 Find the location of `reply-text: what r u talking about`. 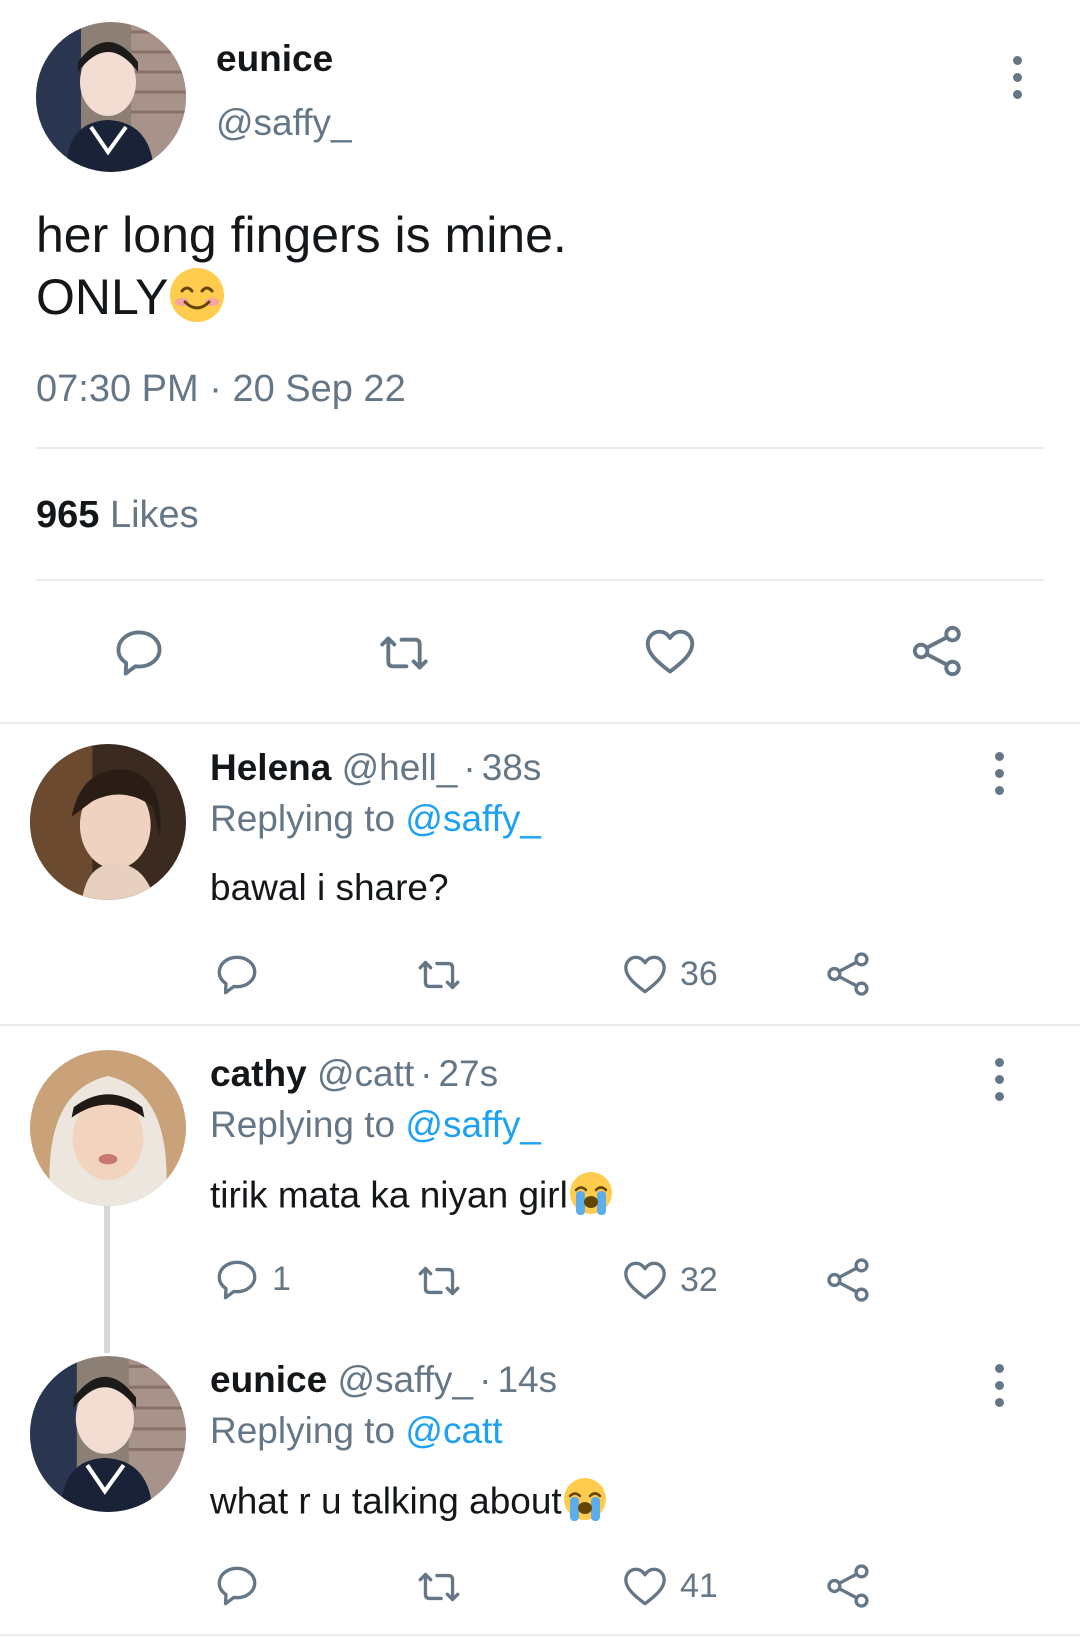

reply-text: what r u talking about is located at coordinates (386, 1501).